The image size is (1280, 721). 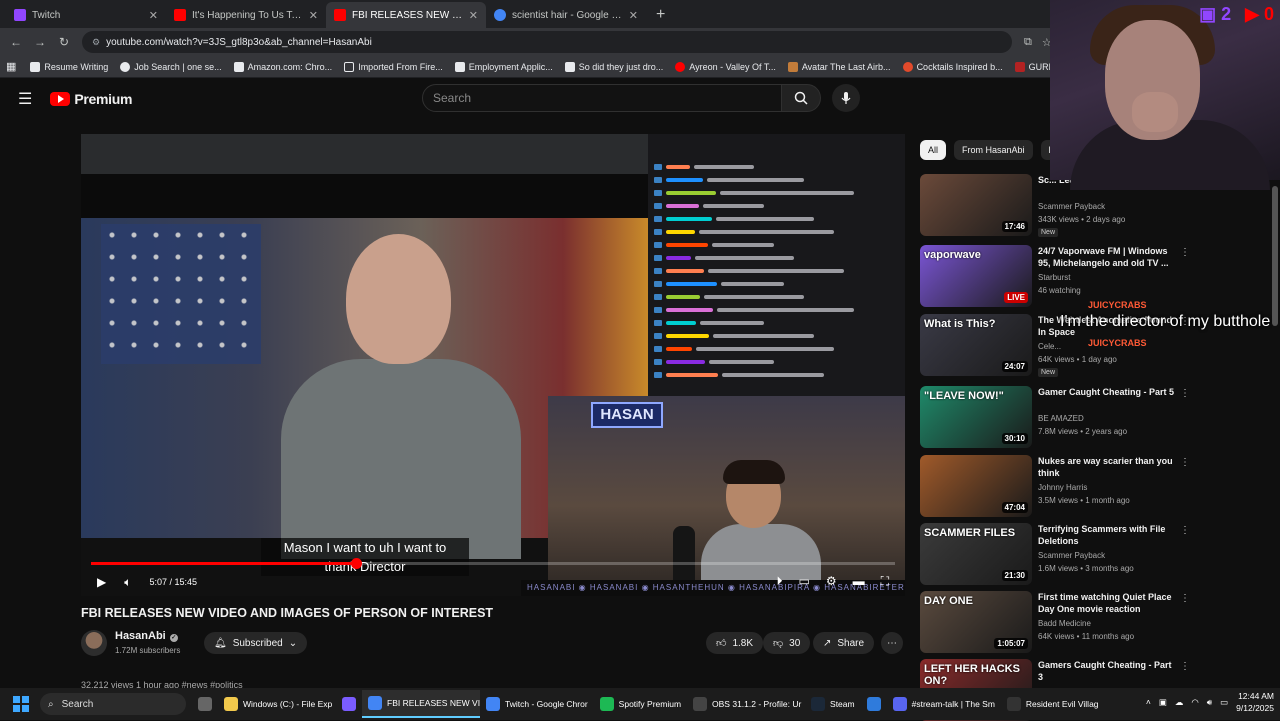 I want to click on chip-all: All, so click(x=933, y=150).